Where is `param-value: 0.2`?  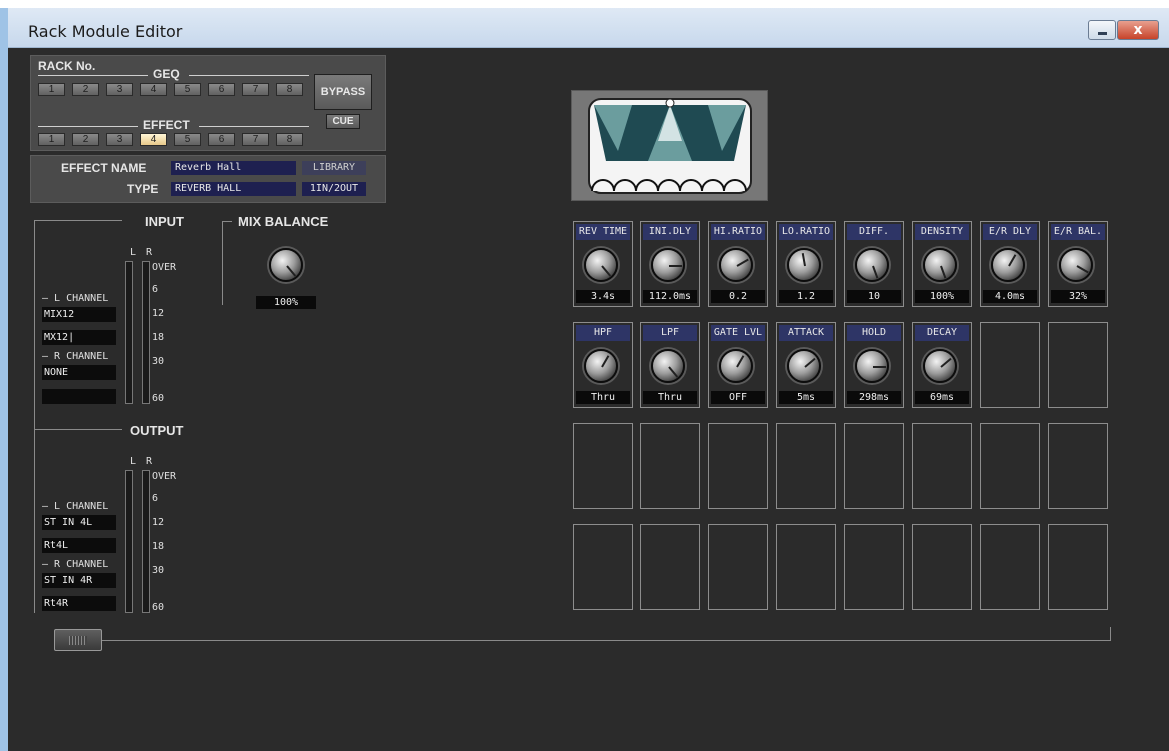
param-value: 0.2 is located at coordinates (738, 296).